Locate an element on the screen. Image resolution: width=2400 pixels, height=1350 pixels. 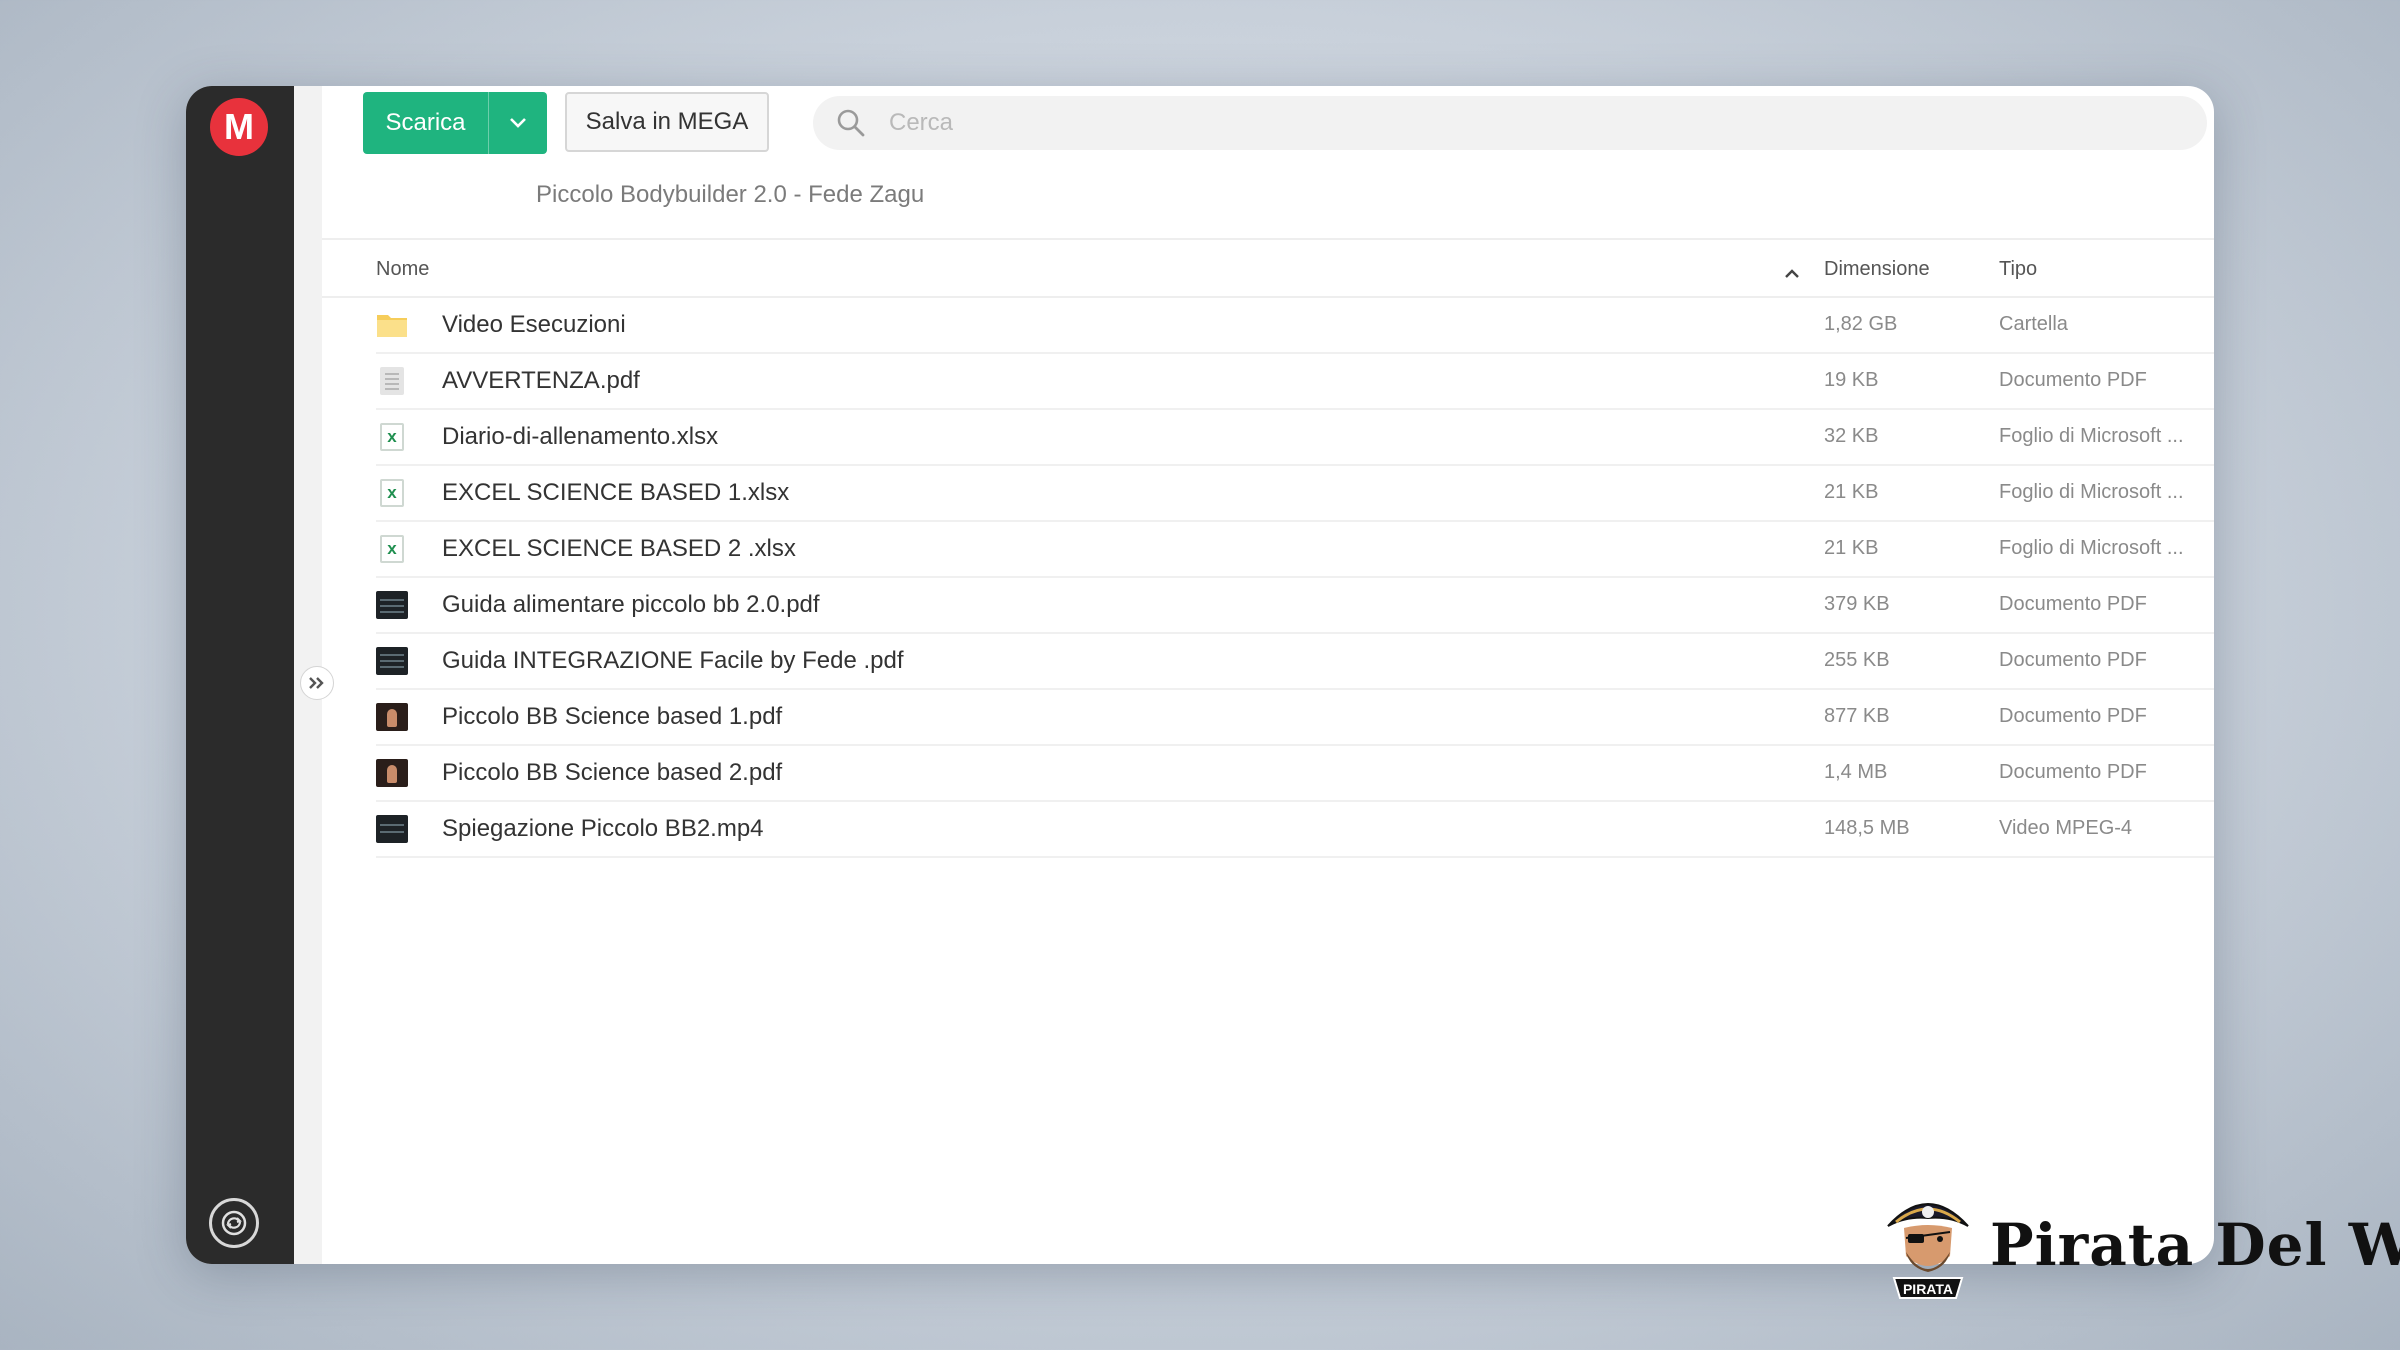
download-button-label: Scarica is located at coordinates (425, 122).